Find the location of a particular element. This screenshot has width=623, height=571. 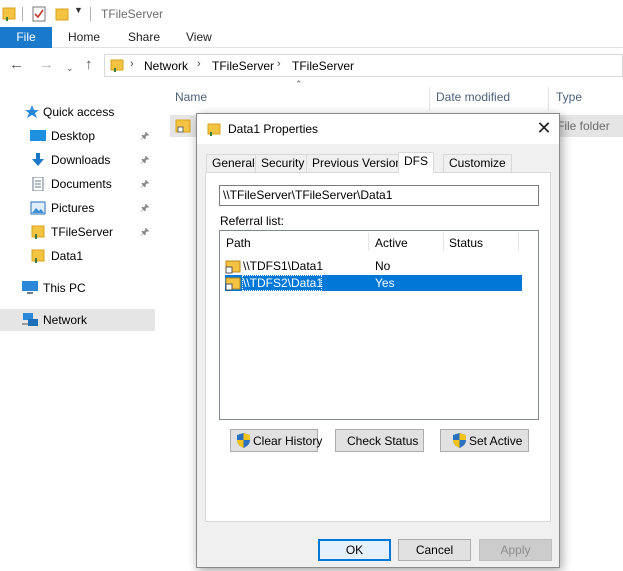

nav-item-pictures: Pictures 🖈 is located at coordinates (77, 208).